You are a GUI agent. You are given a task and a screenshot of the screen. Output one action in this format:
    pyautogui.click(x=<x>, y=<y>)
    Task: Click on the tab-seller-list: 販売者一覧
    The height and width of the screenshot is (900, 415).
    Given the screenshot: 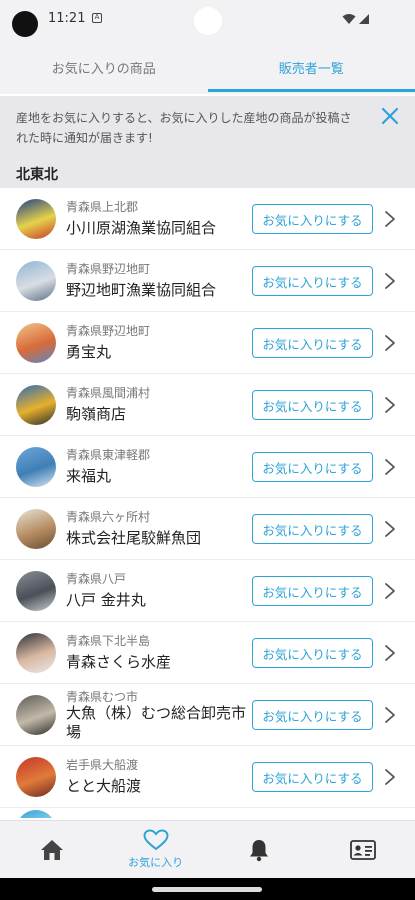 What is the action you would take?
    pyautogui.click(x=311, y=67)
    